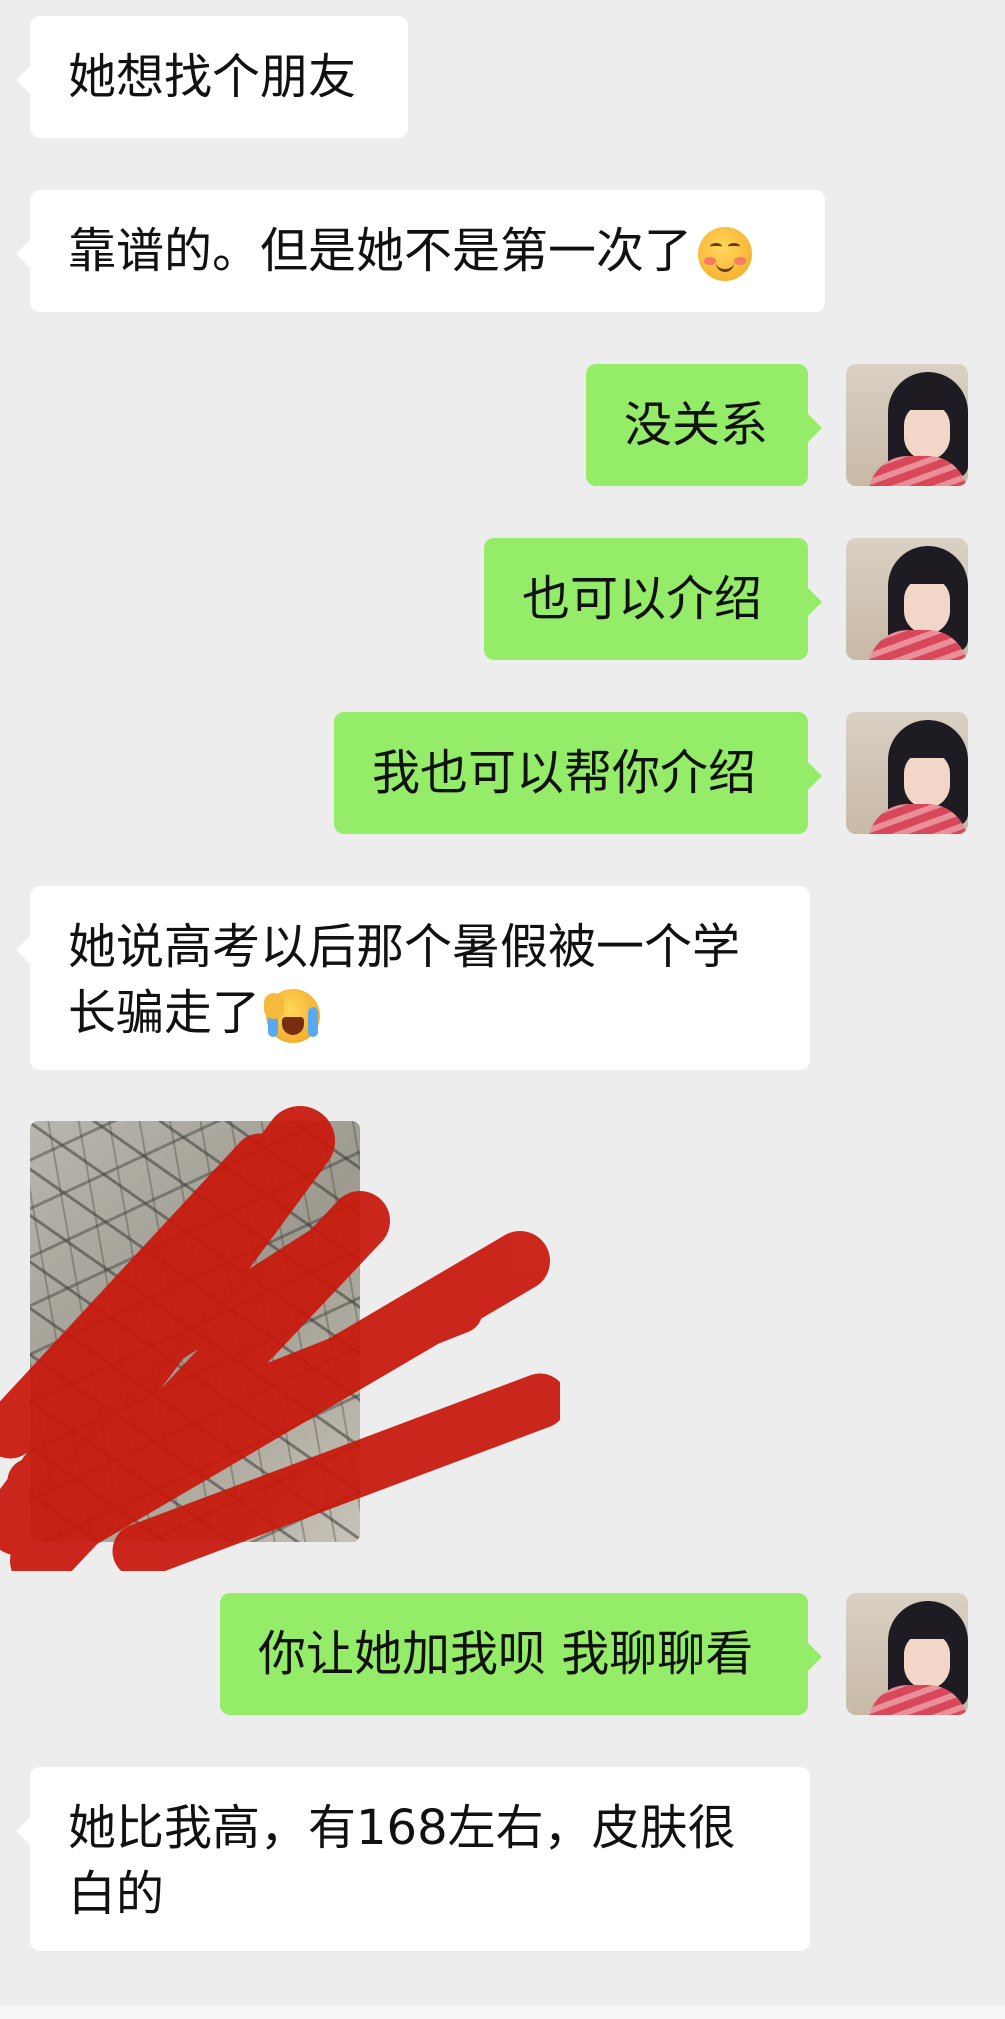 This screenshot has height=2019, width=1005. Describe the element at coordinates (725, 254) in the screenshot. I see `blush-smile-emoji-icon` at that location.